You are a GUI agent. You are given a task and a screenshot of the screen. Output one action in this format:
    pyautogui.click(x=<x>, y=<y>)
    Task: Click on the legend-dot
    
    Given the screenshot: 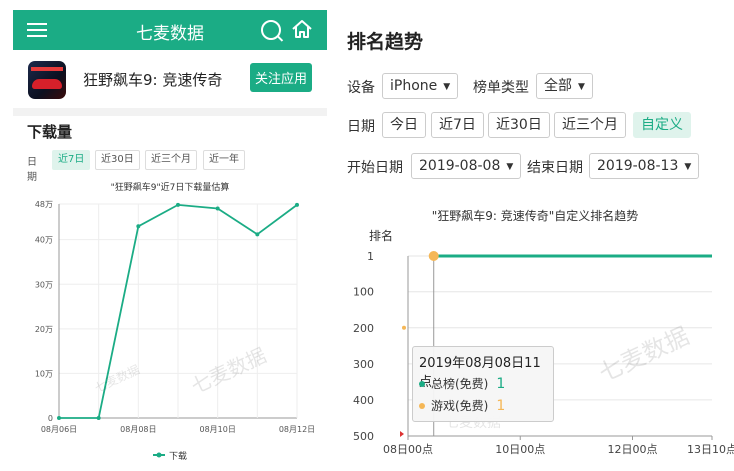 What is the action you would take?
    pyautogui.click(x=159, y=455)
    